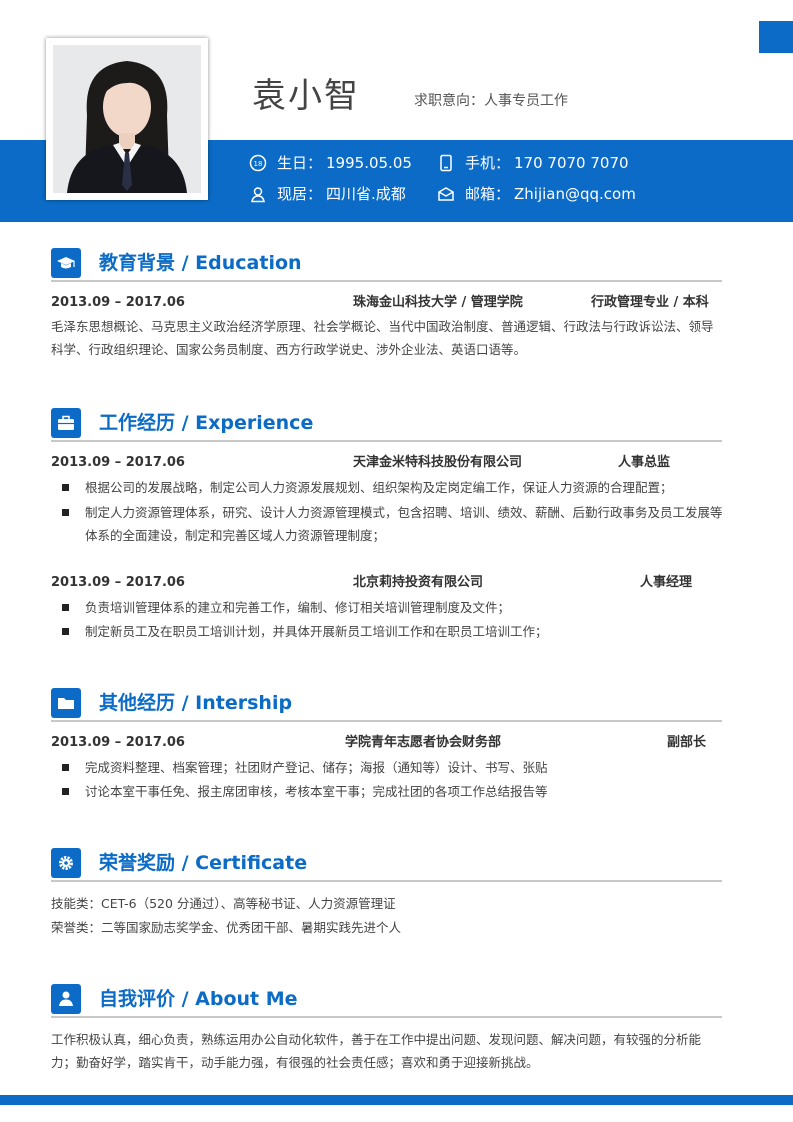  I want to click on candidate-name: 袁小智, so click(306, 96).